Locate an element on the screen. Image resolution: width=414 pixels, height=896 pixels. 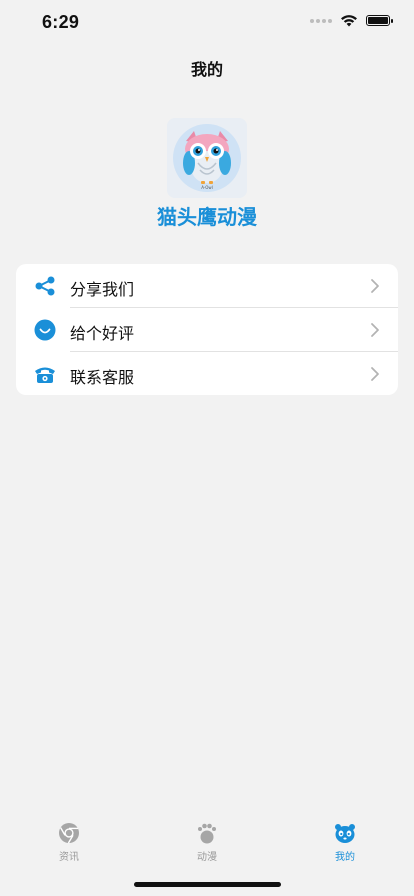
tab-news: 资讯 is located at coordinates (69, 844).